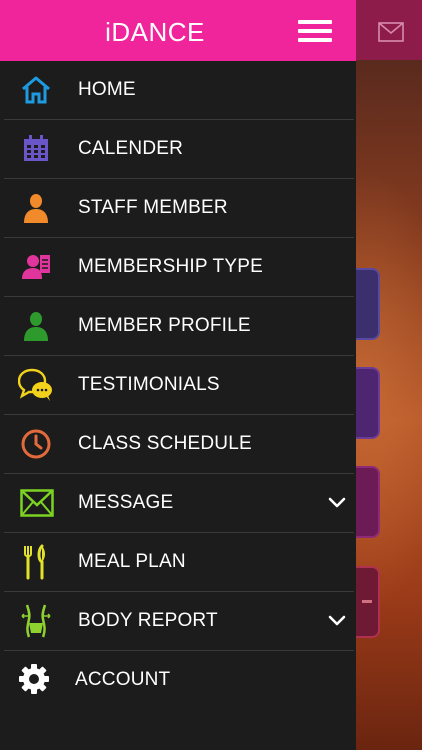  I want to click on menu-item-label: STAFF MEMBER, so click(153, 207).